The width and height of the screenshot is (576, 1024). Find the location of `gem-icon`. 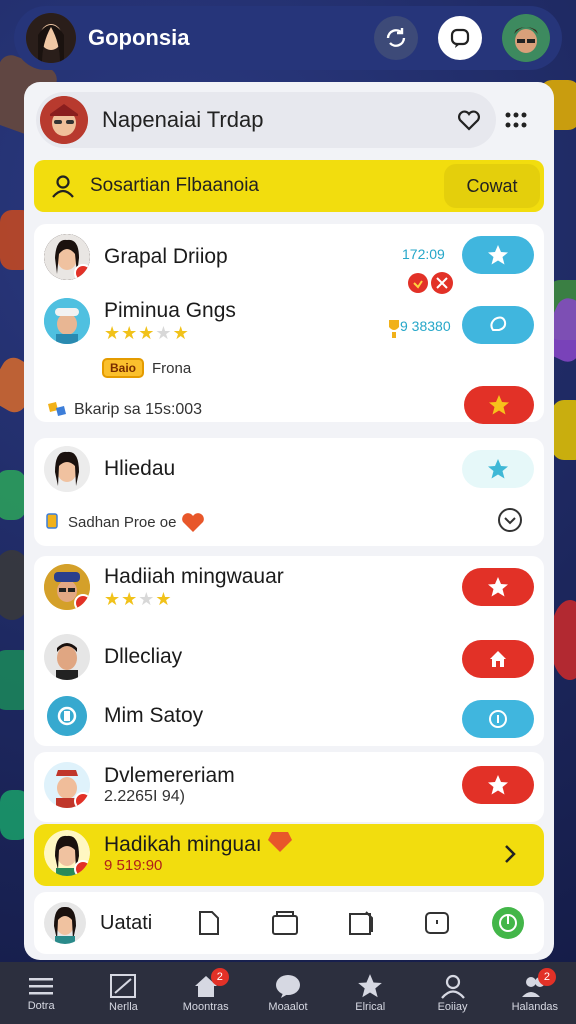

gem-icon is located at coordinates (280, 842).